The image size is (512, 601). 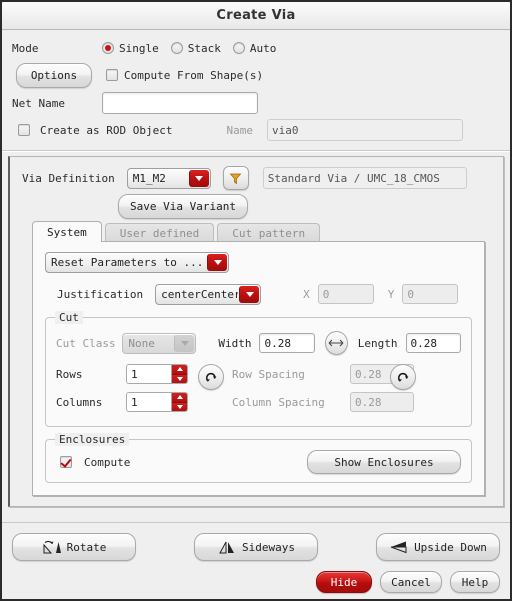 What do you see at coordinates (256, 48) in the screenshot?
I see `mode-row: Mode Single Stack Auto` at bounding box center [256, 48].